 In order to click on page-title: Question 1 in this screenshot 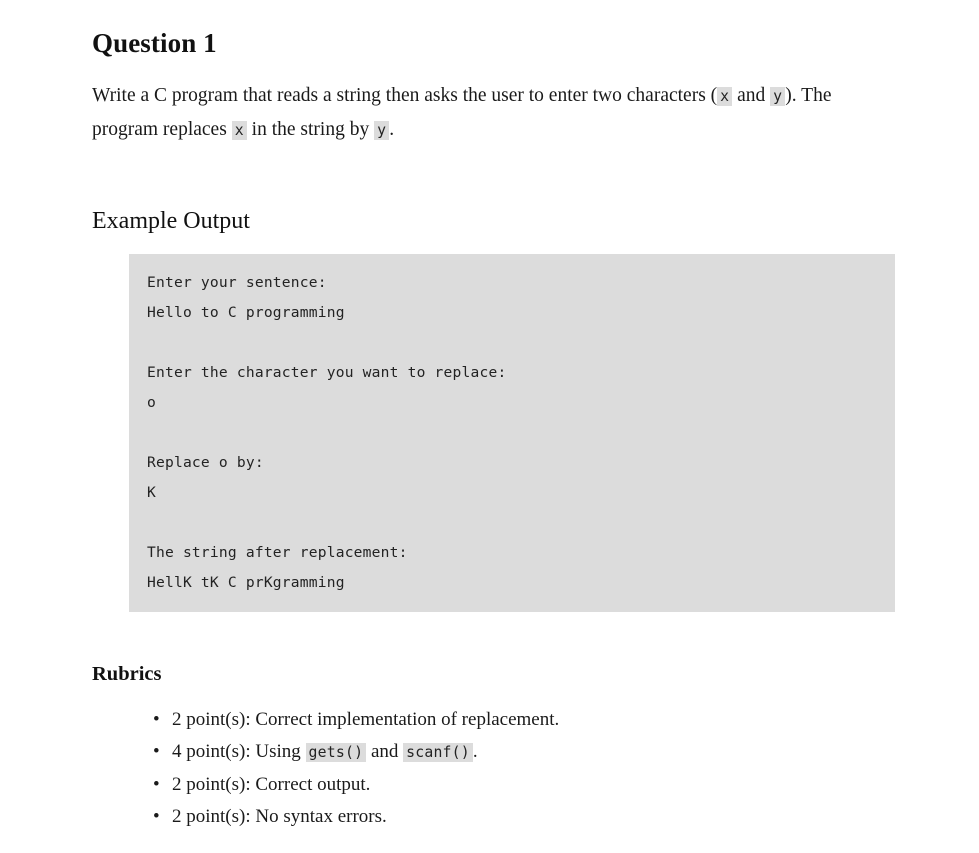, I will do `click(154, 43)`.